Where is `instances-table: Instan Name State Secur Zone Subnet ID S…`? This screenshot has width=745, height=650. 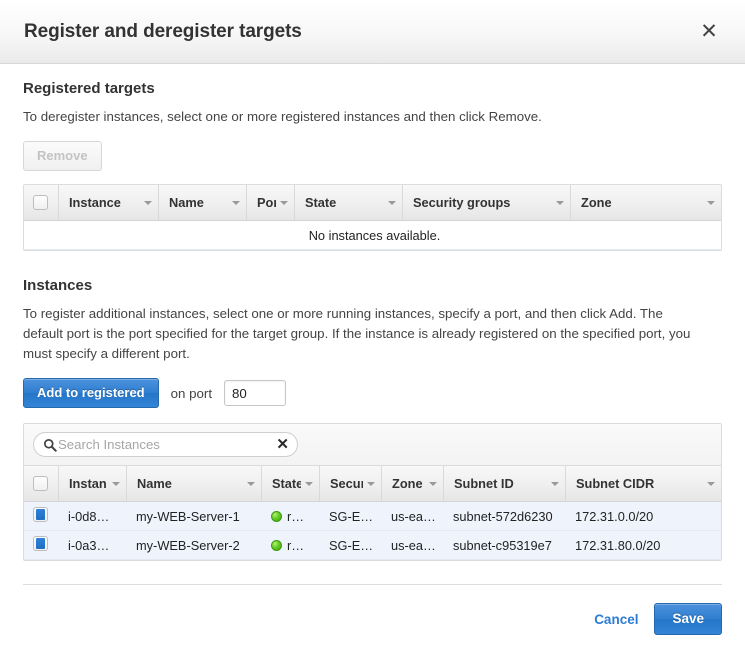 instances-table: Instan Name State Secur Zone Subnet ID S… is located at coordinates (372, 513).